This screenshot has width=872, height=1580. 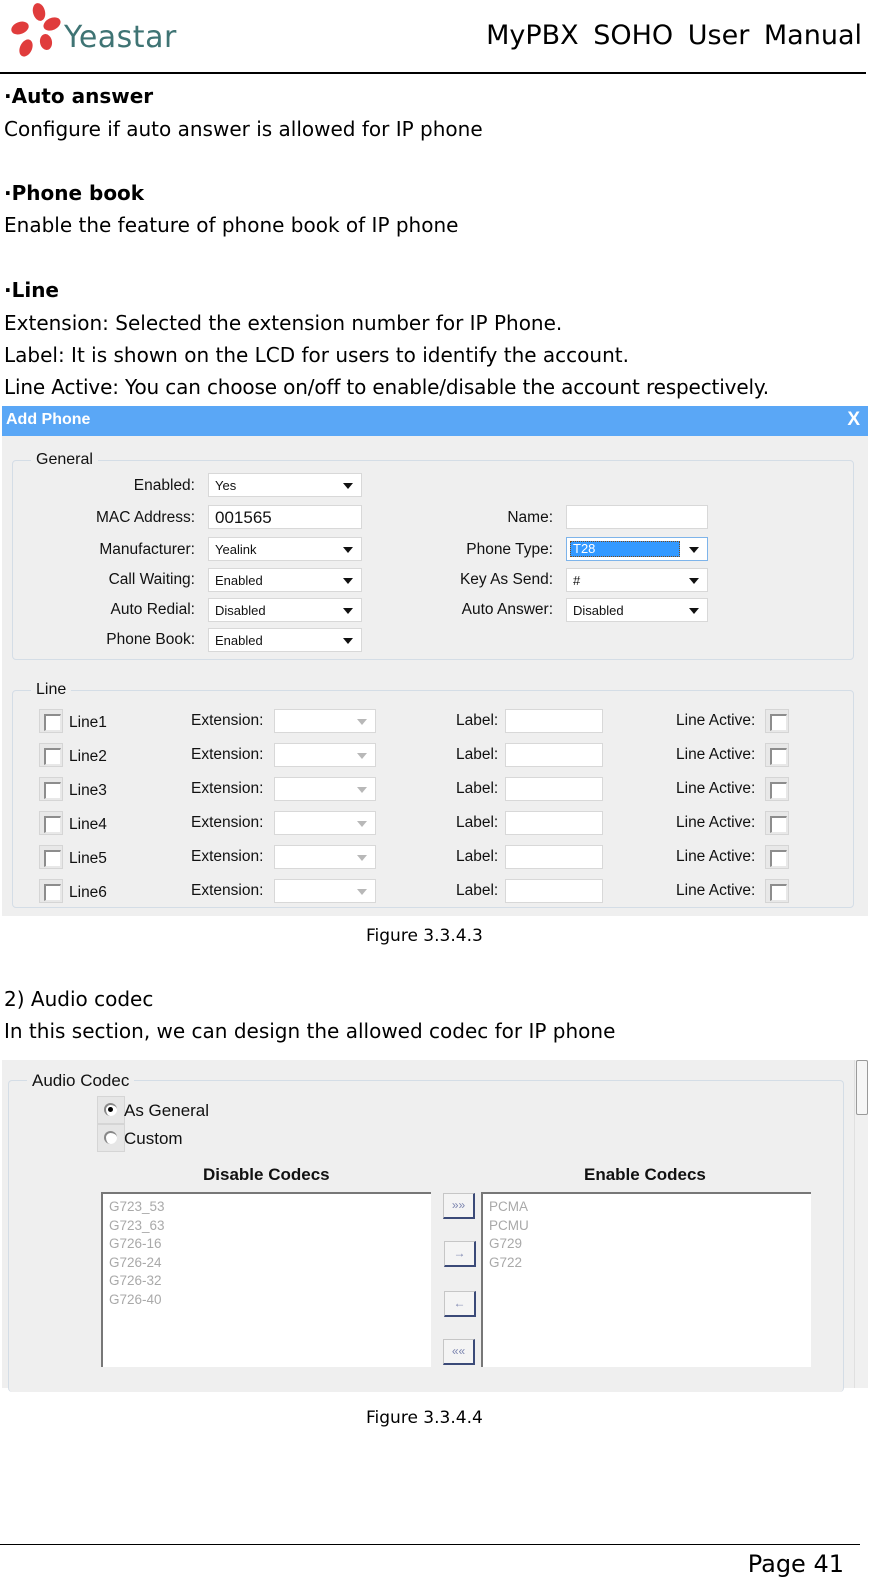 What do you see at coordinates (88, 824) in the screenshot?
I see `line-name: Line4` at bounding box center [88, 824].